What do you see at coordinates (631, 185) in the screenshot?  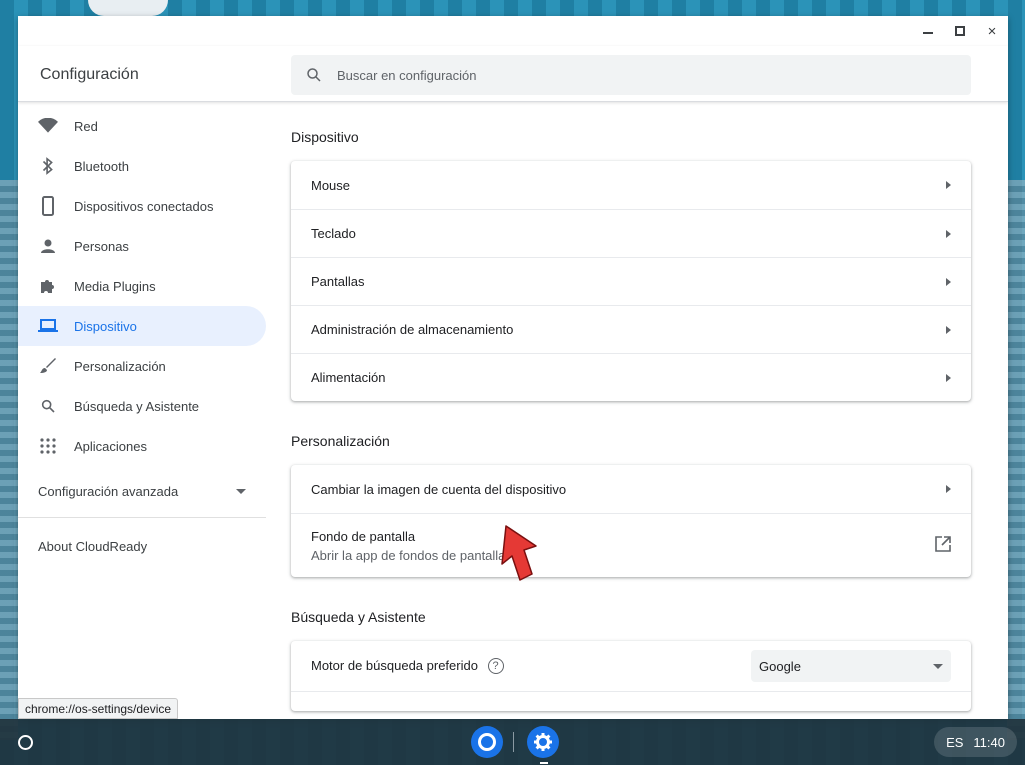 I see `device-row-mouse: Mouse` at bounding box center [631, 185].